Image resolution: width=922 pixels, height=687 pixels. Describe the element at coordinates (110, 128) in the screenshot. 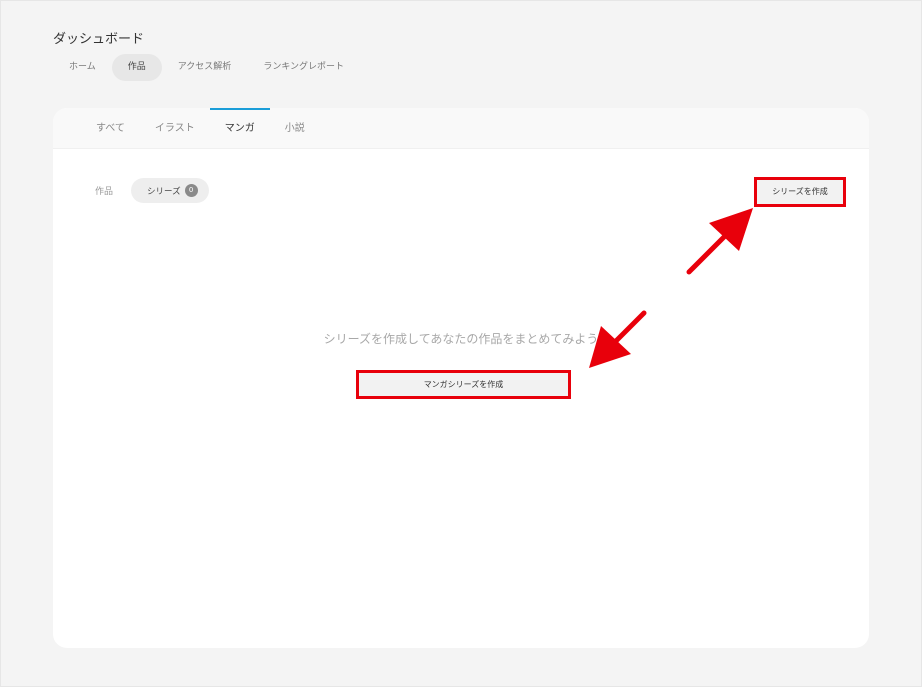

I see `tab-all: すべて` at that location.